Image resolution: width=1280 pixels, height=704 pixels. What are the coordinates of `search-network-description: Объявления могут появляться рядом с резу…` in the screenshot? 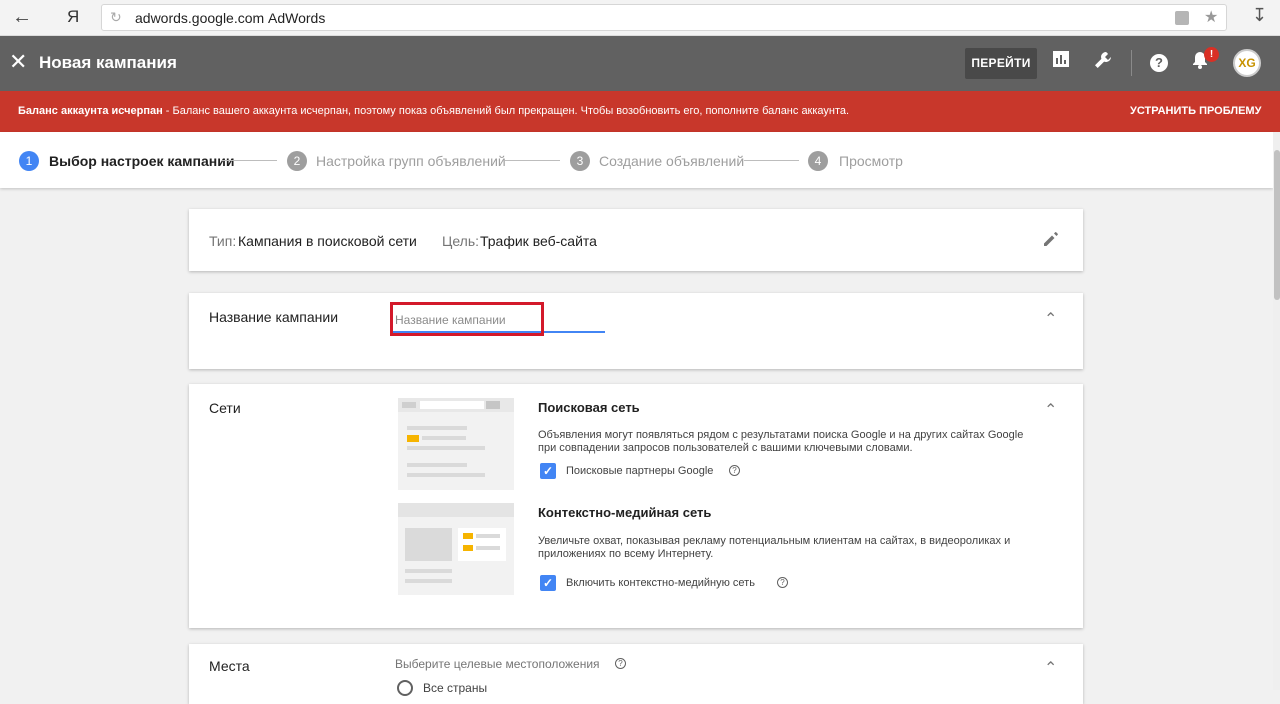 It's located at (781, 441).